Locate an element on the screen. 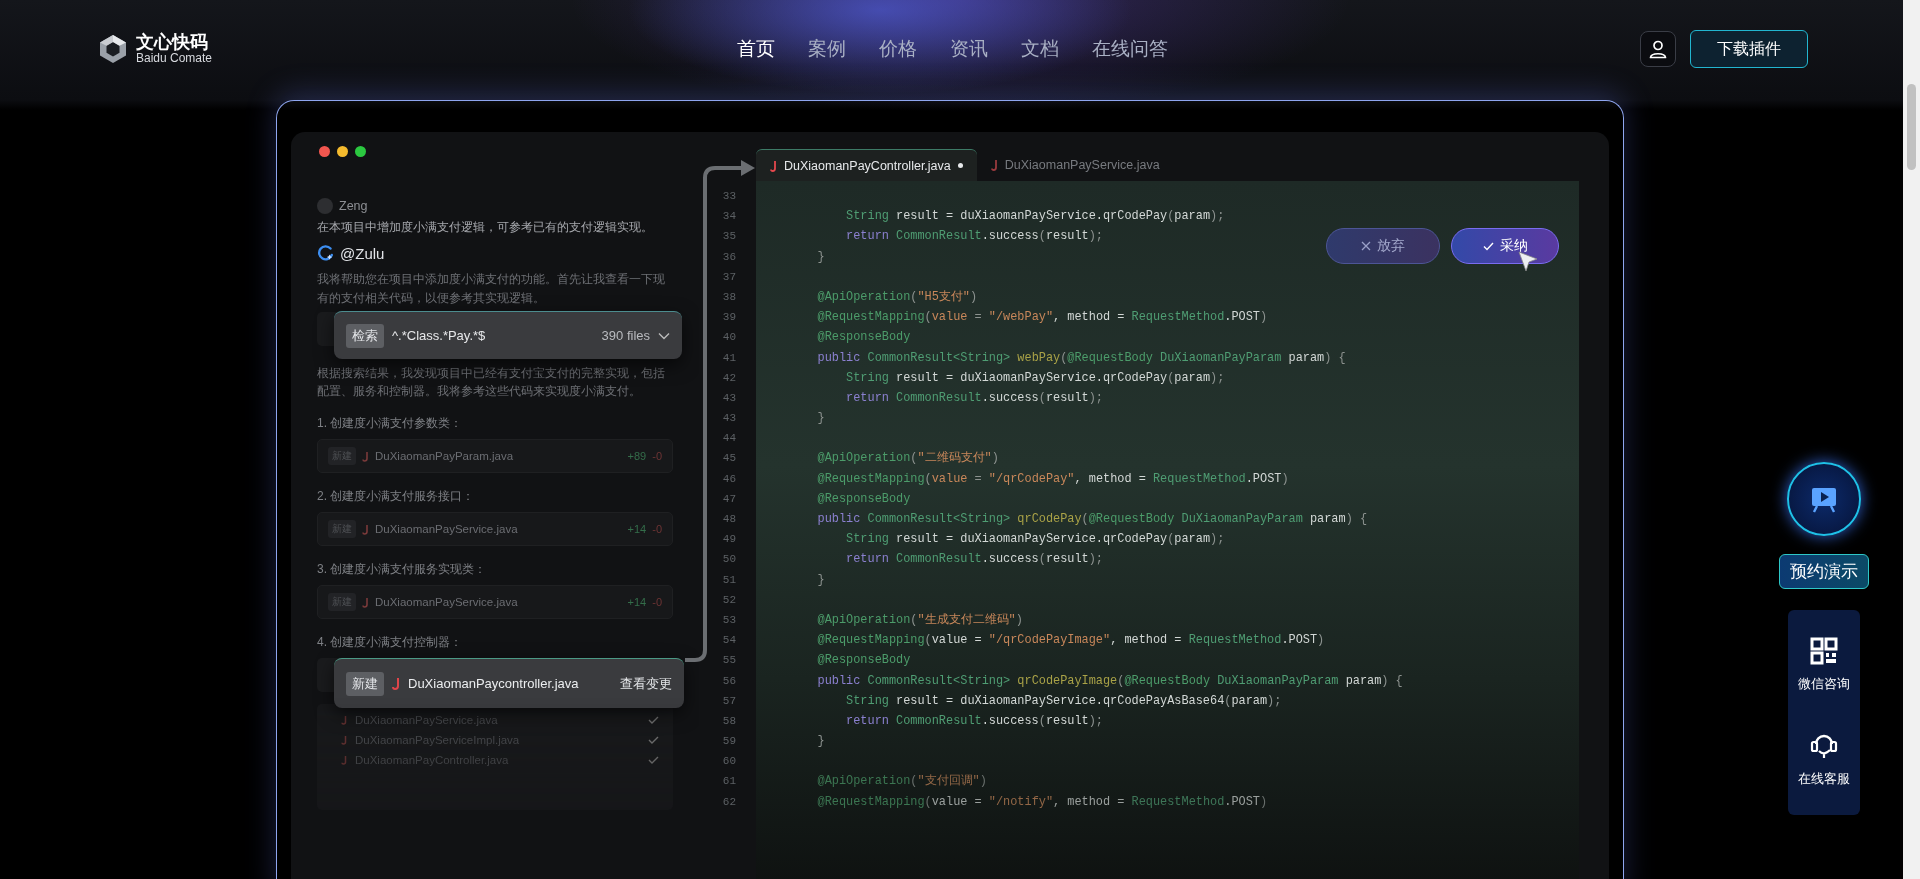 Image resolution: width=1920 pixels, height=879 pixels. user-account-button is located at coordinates (1658, 49).